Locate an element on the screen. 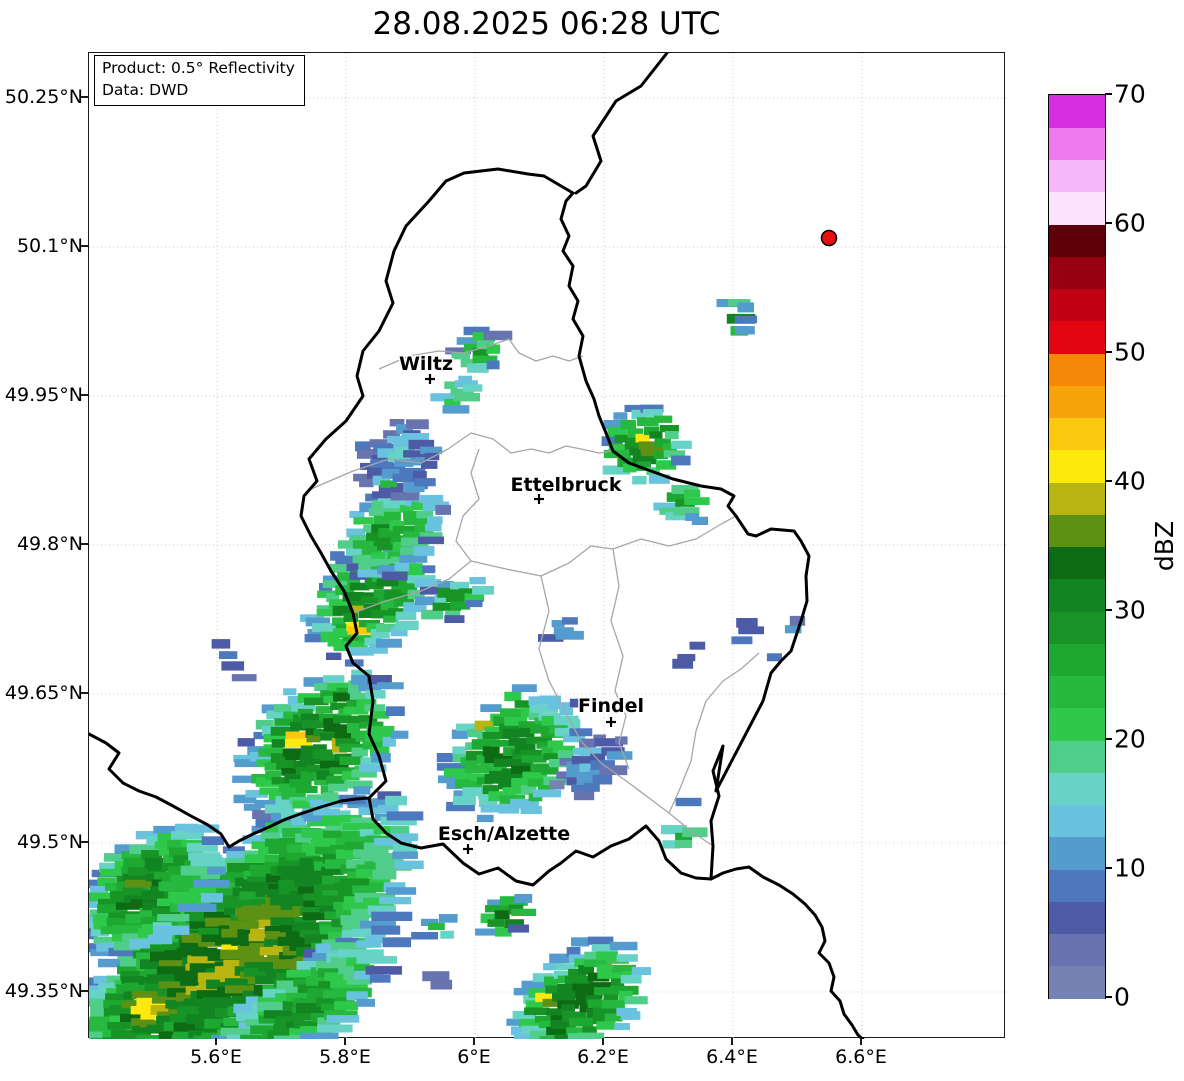 The height and width of the screenshot is (1081, 1184). info-data-line: Data: DWD is located at coordinates (145, 89).